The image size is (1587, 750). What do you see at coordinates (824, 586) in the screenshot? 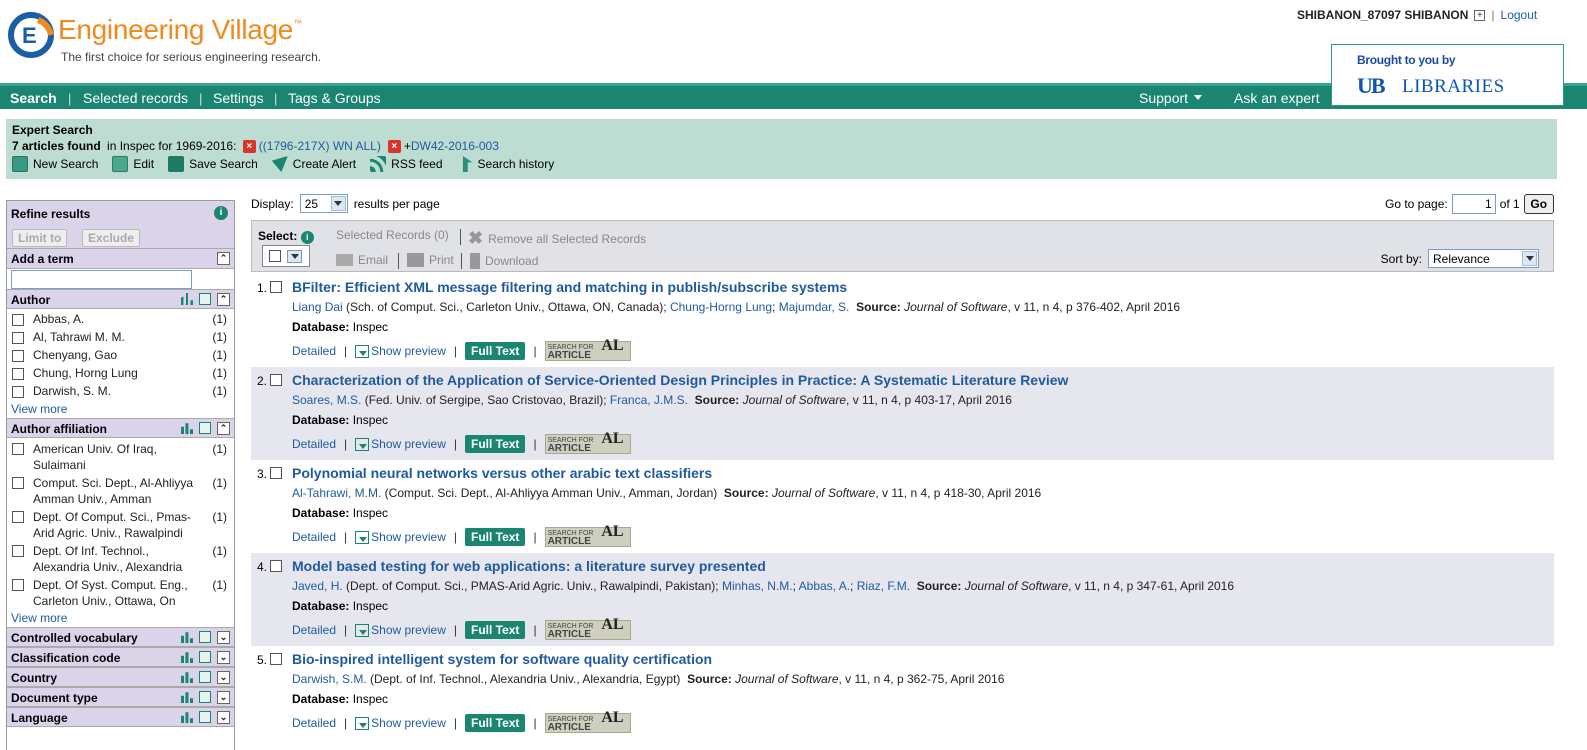
I see `author-link: Abbas, A.` at bounding box center [824, 586].